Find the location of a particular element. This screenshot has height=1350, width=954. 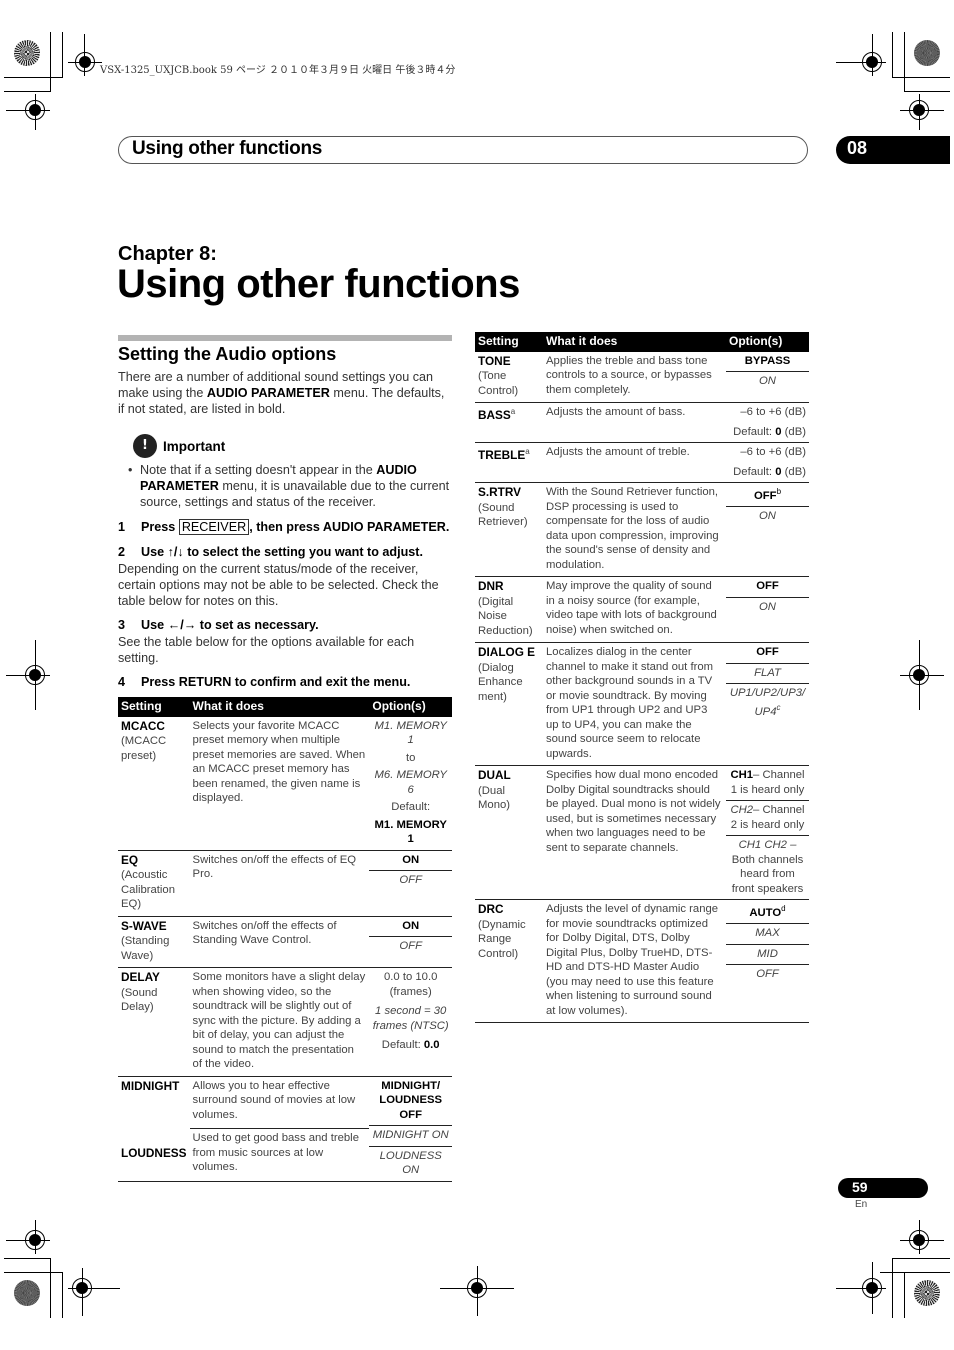

chapter-title: Using other functions is located at coordinates (318, 284).